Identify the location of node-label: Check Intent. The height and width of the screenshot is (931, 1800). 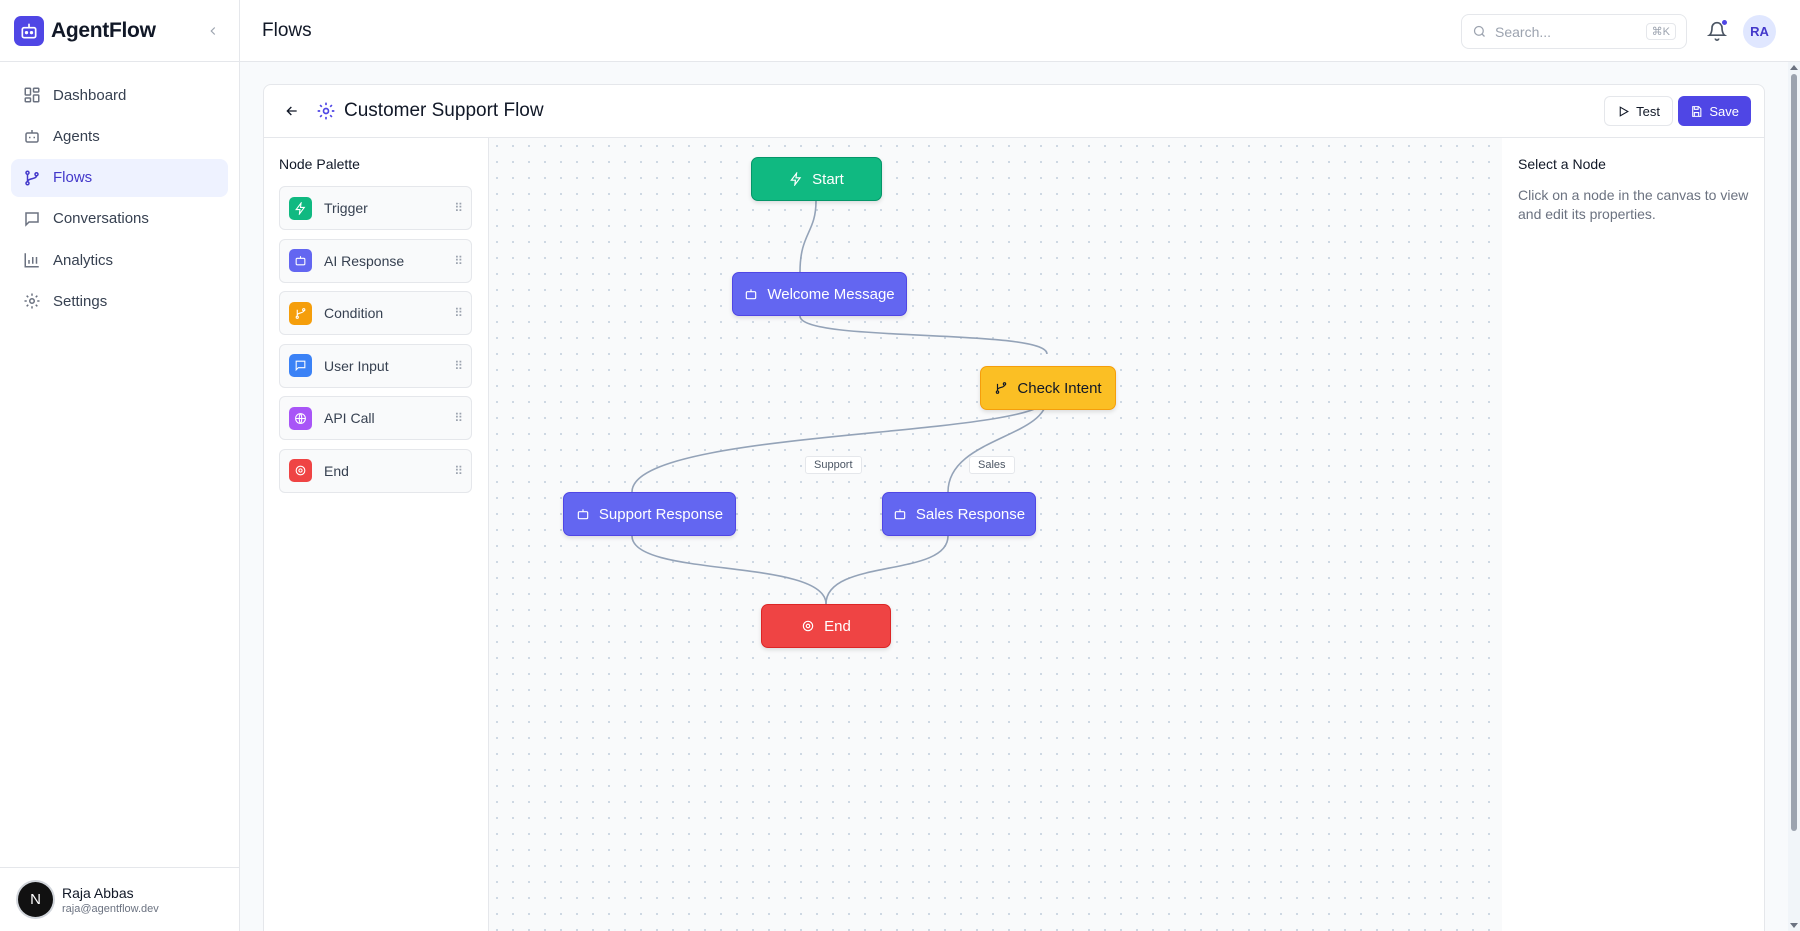
(1059, 388).